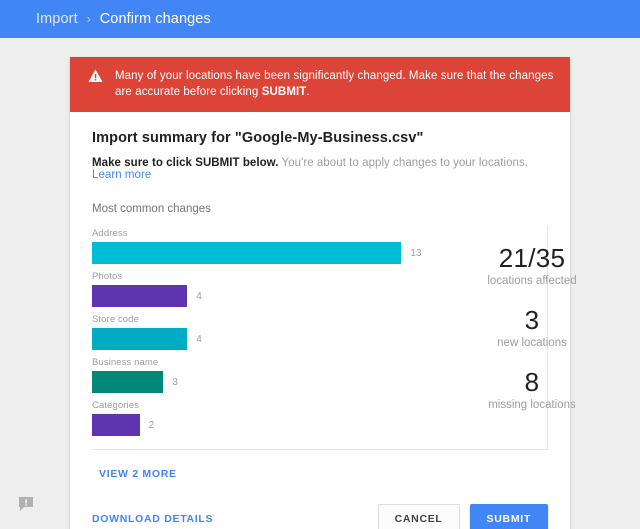  Describe the element at coordinates (308, 92) in the screenshot. I see `warning-text-part2: .` at that location.